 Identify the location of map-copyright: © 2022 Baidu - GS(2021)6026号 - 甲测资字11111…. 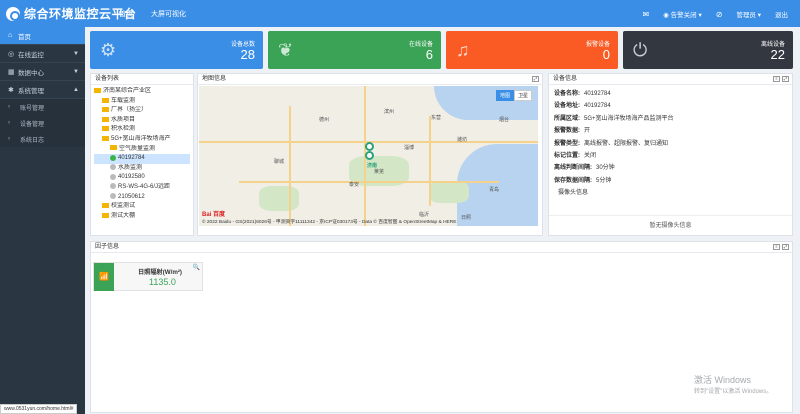
(329, 222).